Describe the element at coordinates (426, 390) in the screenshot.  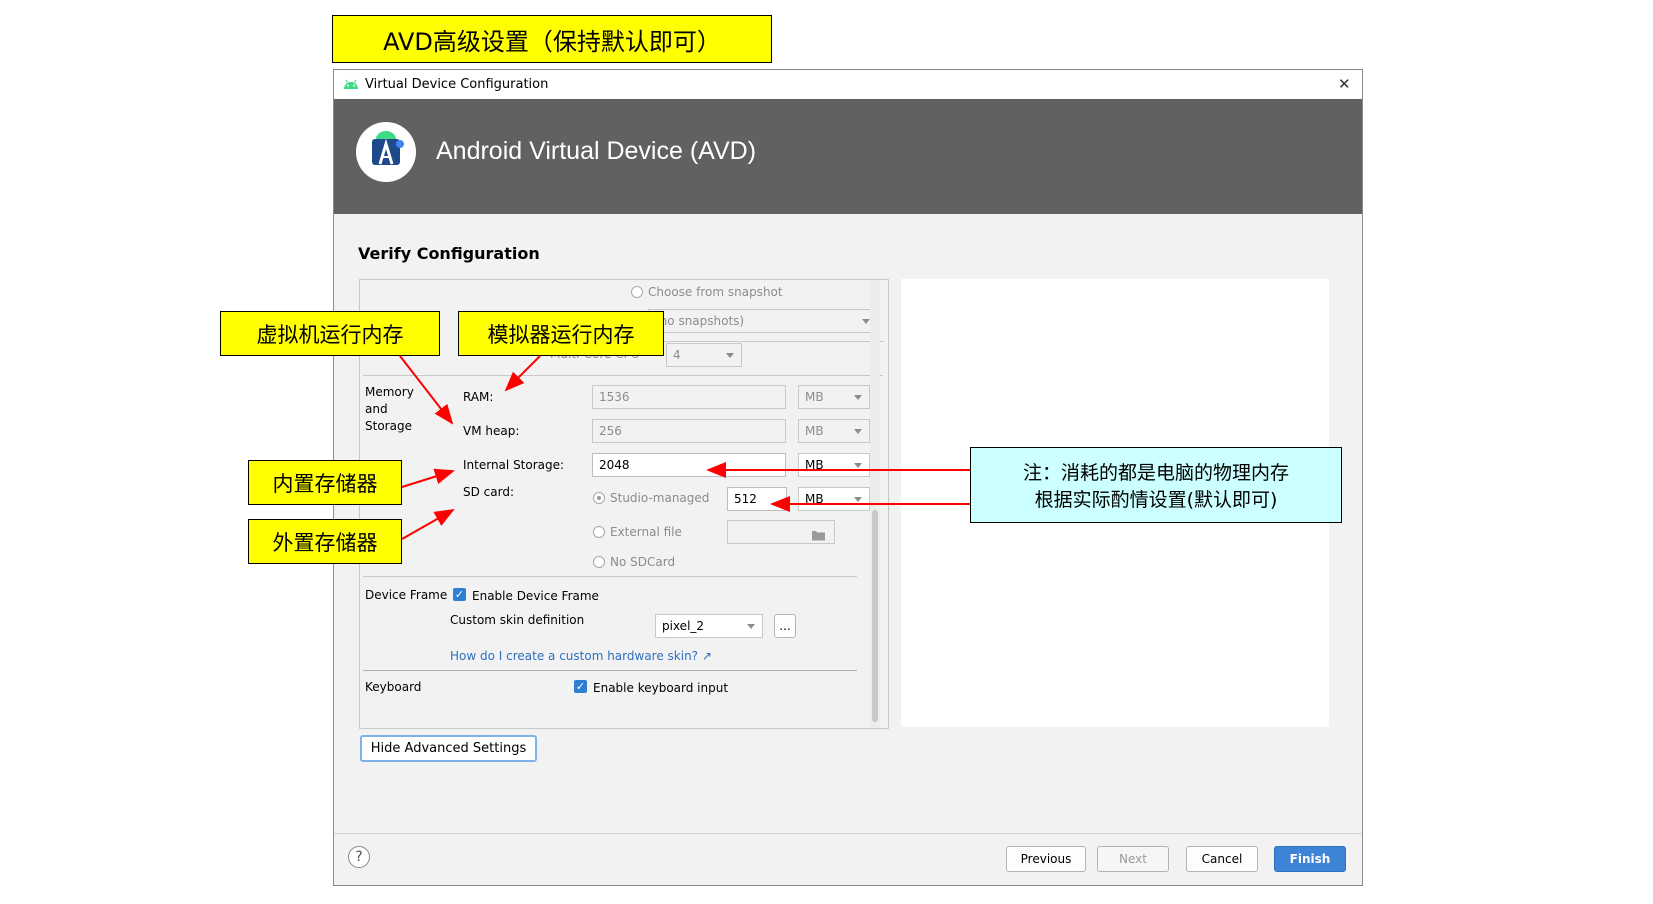
I see `arrow-vm-heap` at that location.